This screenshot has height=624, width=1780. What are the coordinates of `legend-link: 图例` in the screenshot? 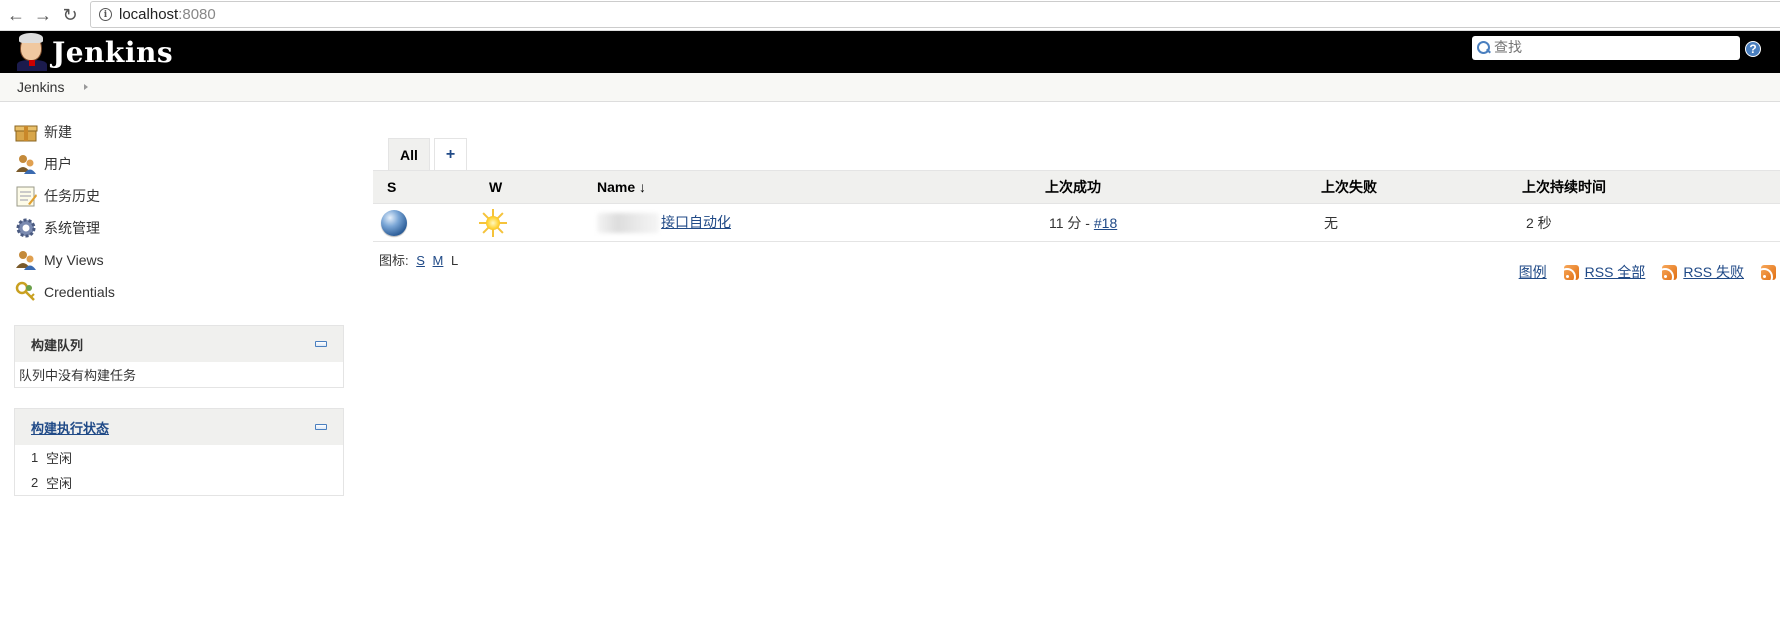 It's located at (1533, 272).